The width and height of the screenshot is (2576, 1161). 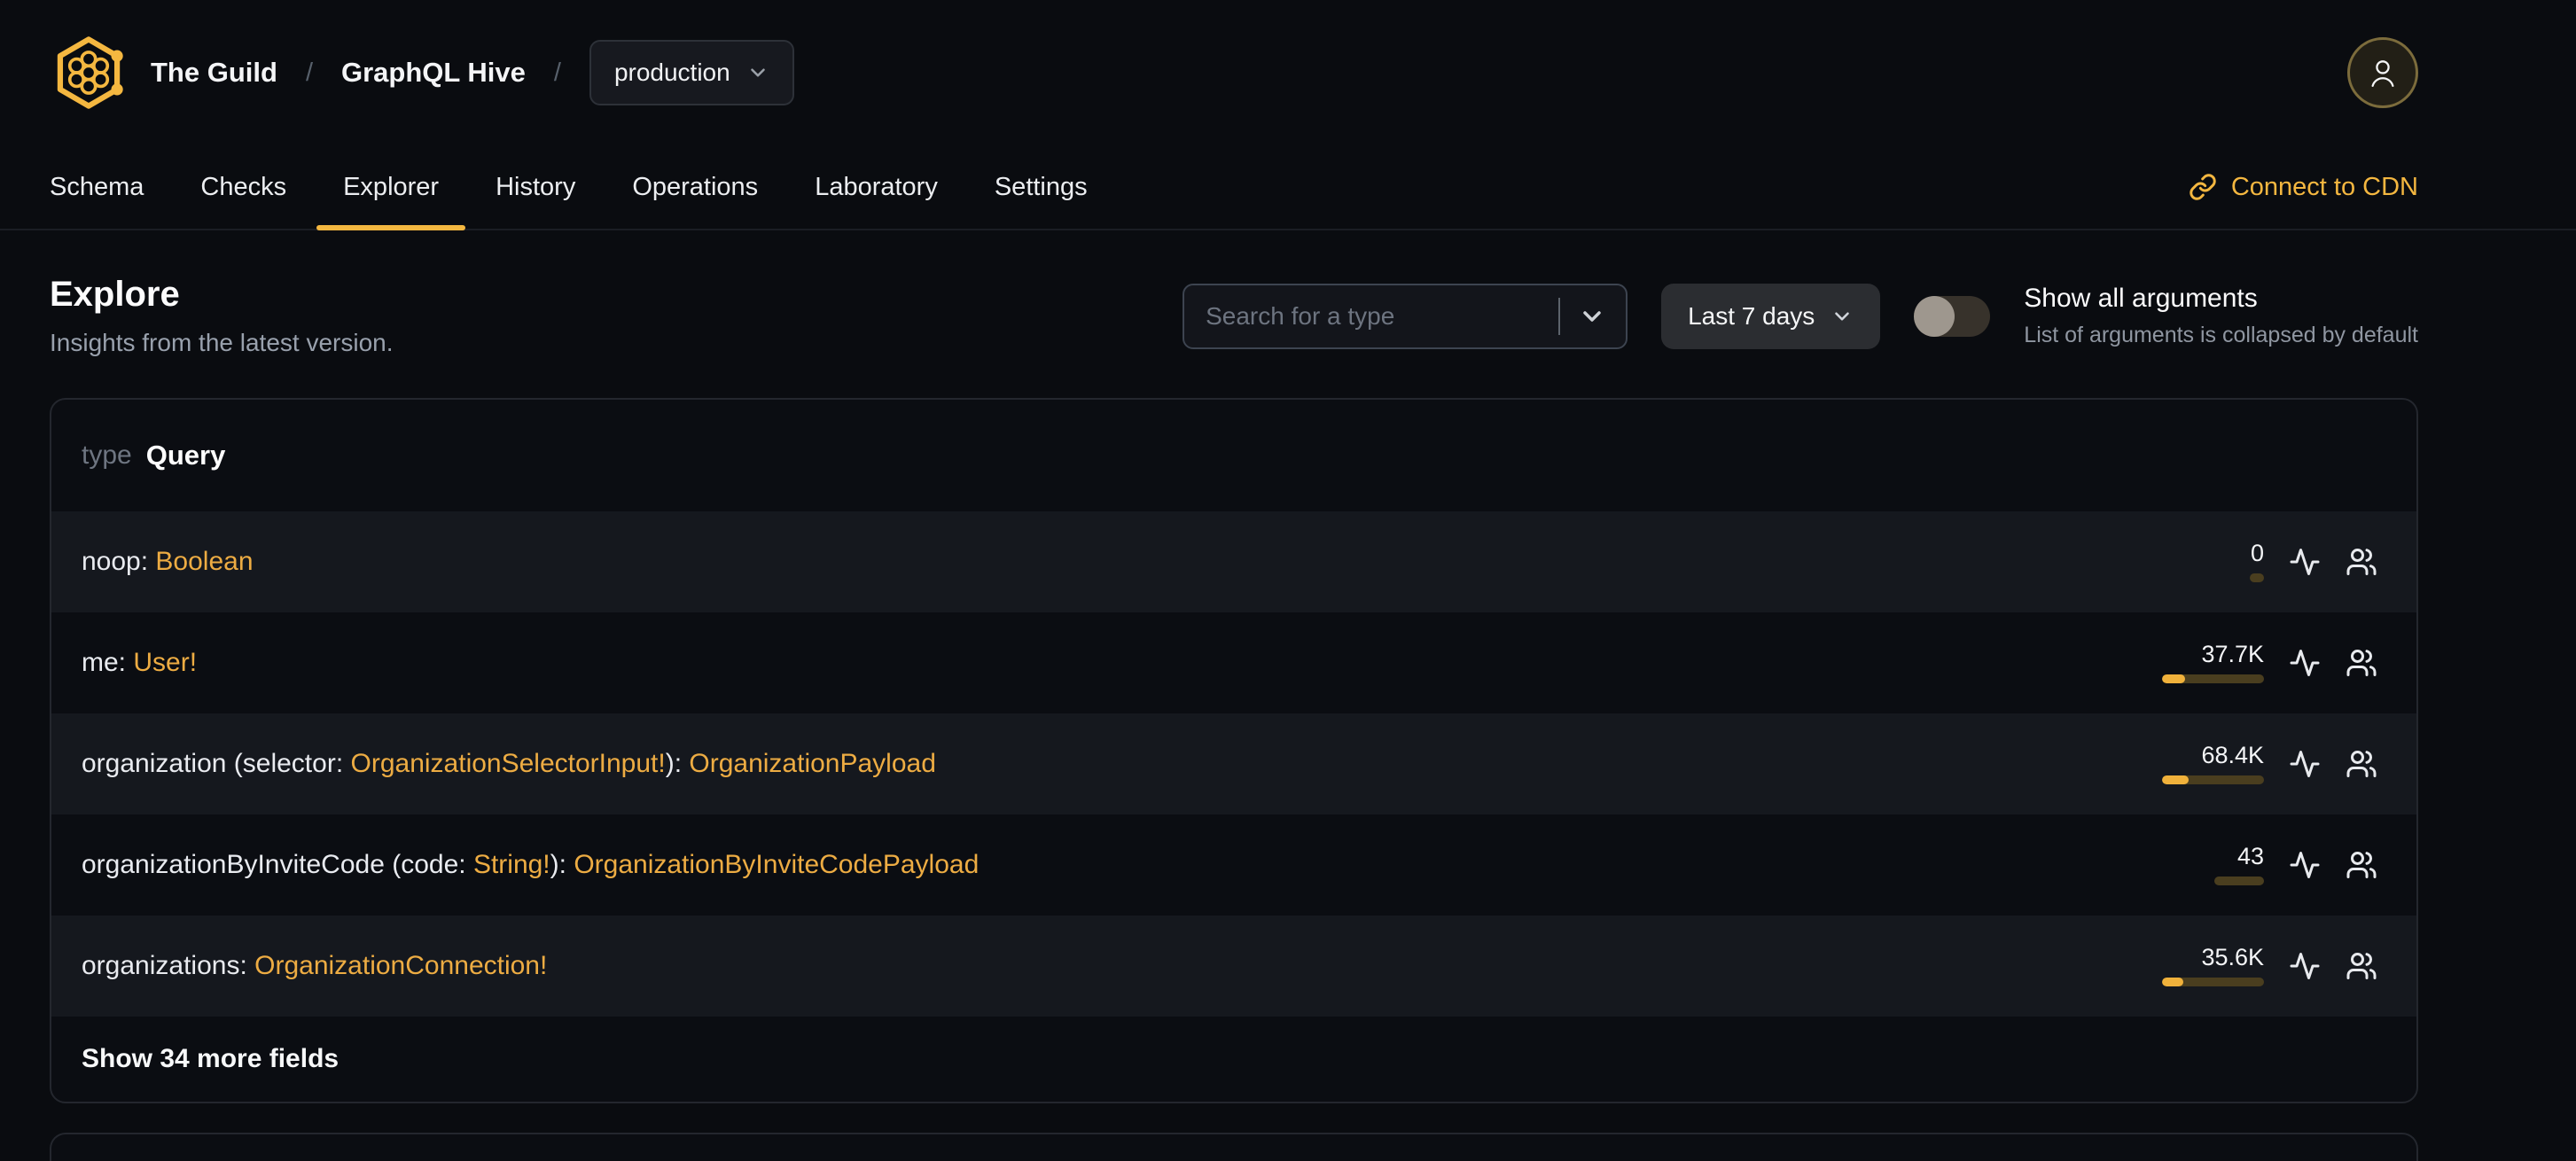 What do you see at coordinates (1234, 1147) in the screenshot?
I see `next-type-card-stub` at bounding box center [1234, 1147].